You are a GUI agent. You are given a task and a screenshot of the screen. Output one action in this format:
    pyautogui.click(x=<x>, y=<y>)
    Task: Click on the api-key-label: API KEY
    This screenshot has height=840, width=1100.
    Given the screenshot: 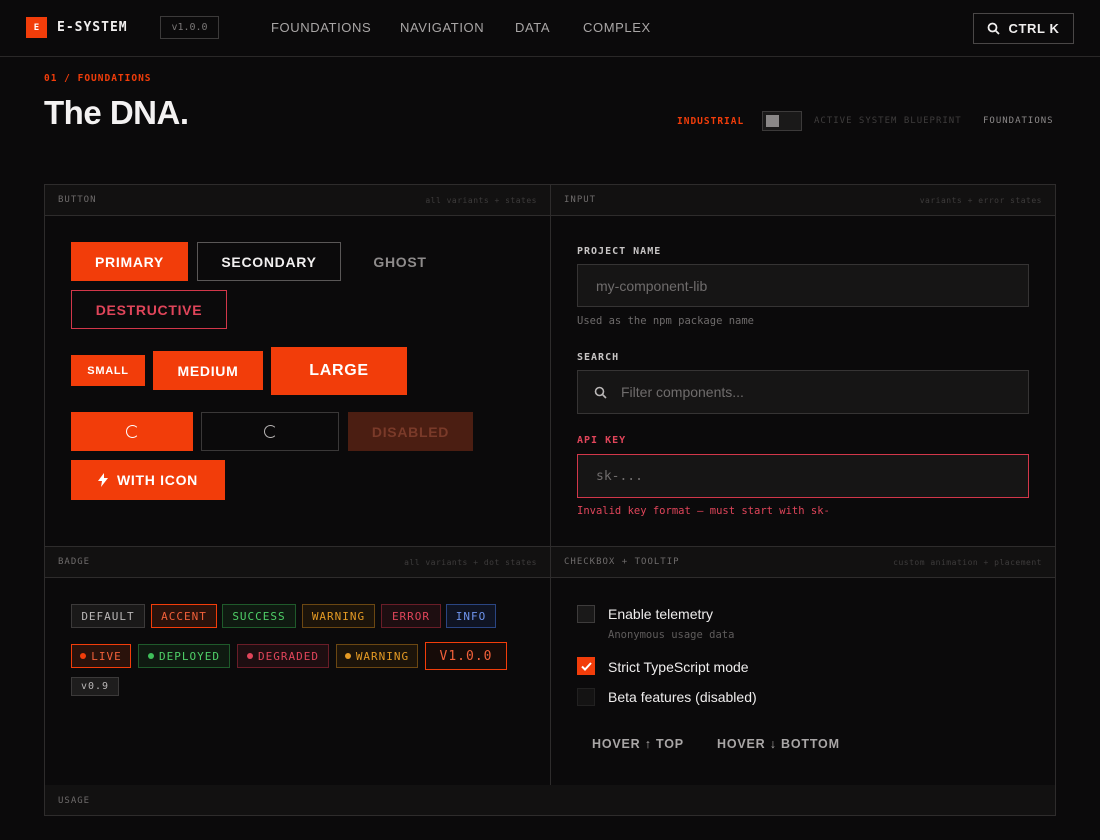 What is the action you would take?
    pyautogui.click(x=602, y=440)
    